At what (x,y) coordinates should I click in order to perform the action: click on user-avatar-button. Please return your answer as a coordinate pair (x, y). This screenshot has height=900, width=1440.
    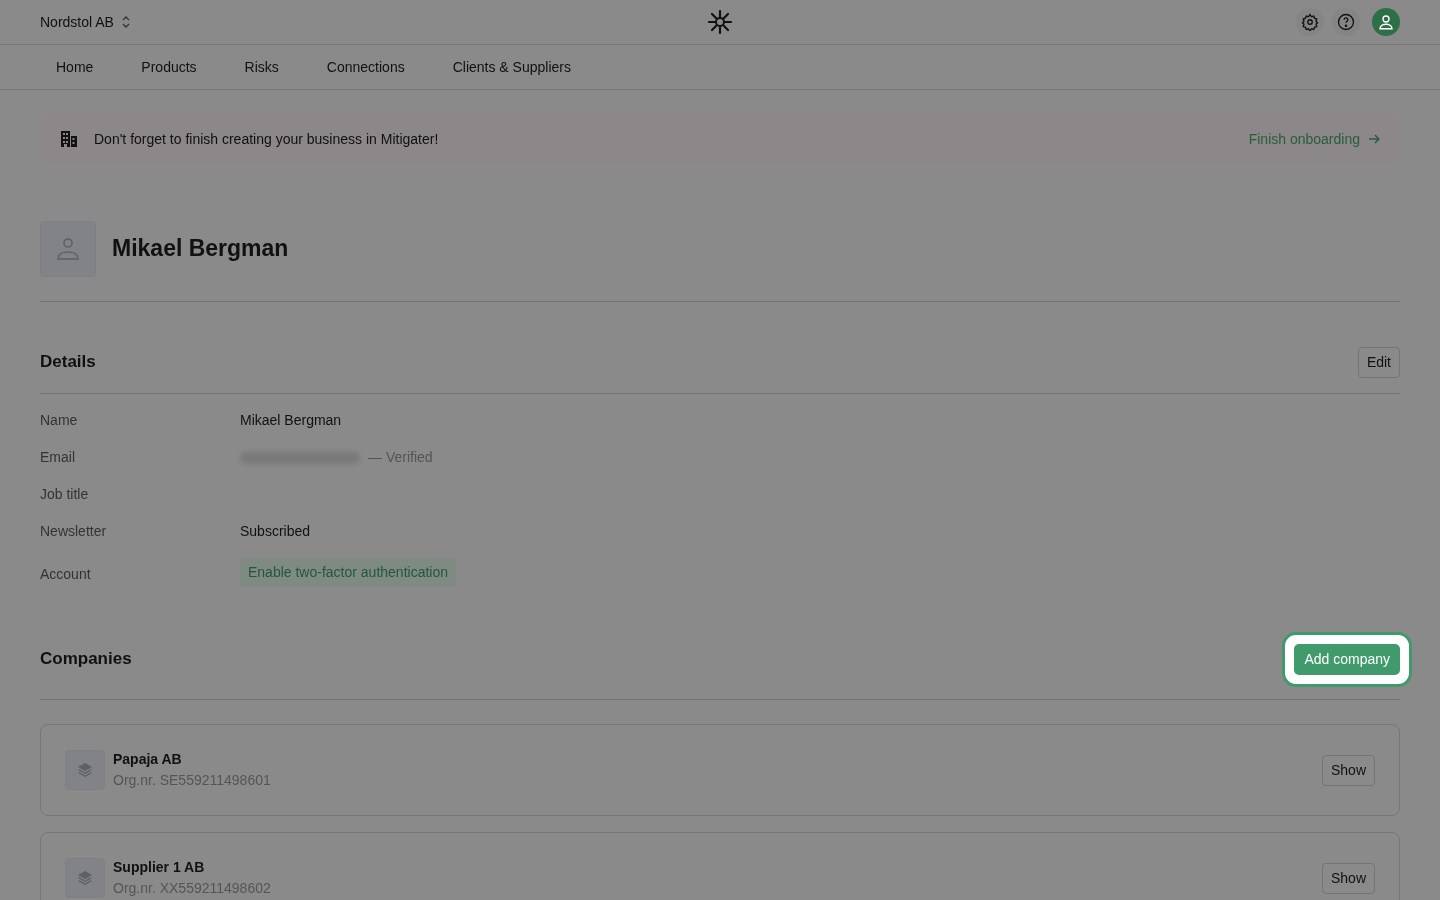
    Looking at the image, I should click on (1386, 22).